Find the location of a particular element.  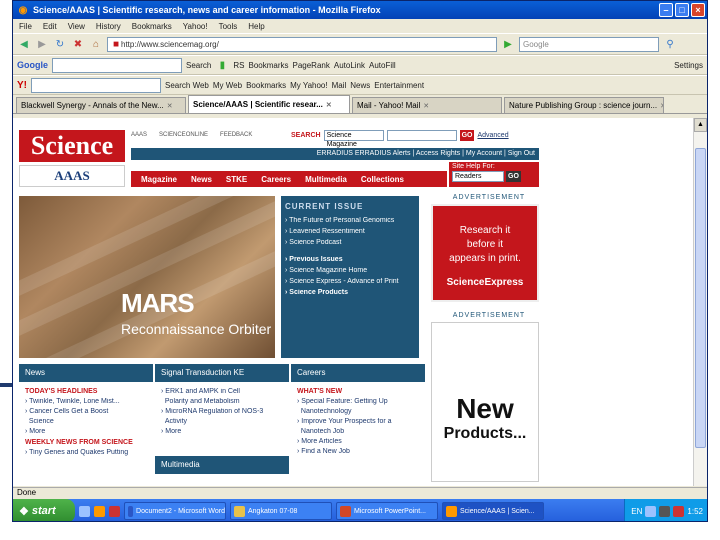

antivirus-icon is located at coordinates (679, 511).